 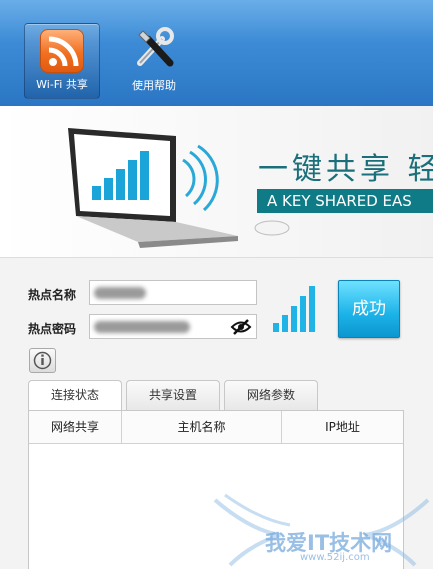 What do you see at coordinates (272, 228) in the screenshot?
I see `mouse-icon` at bounding box center [272, 228].